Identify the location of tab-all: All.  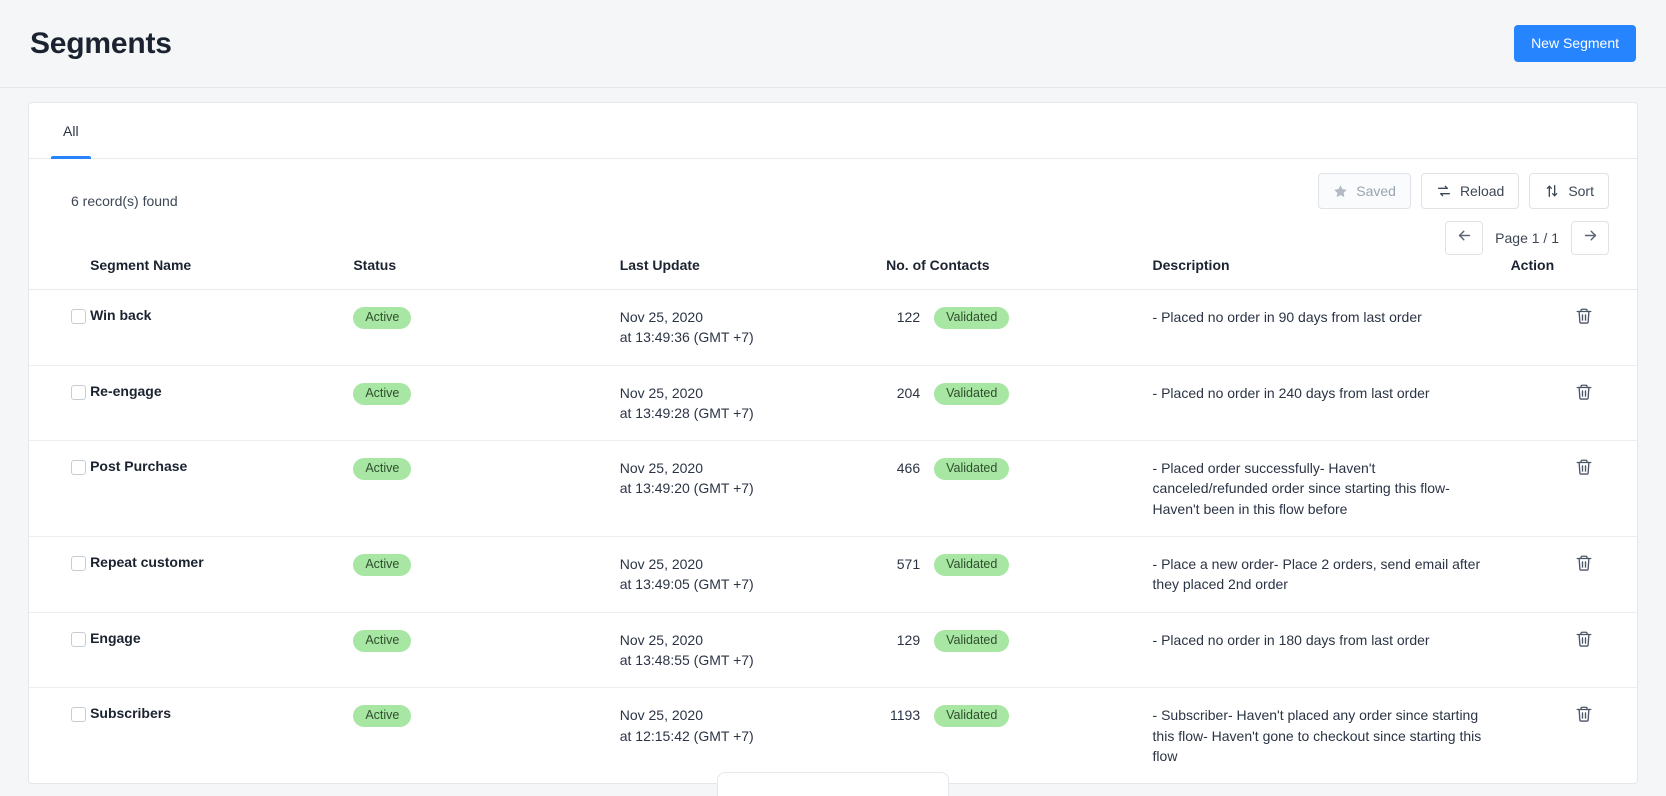
(71, 131).